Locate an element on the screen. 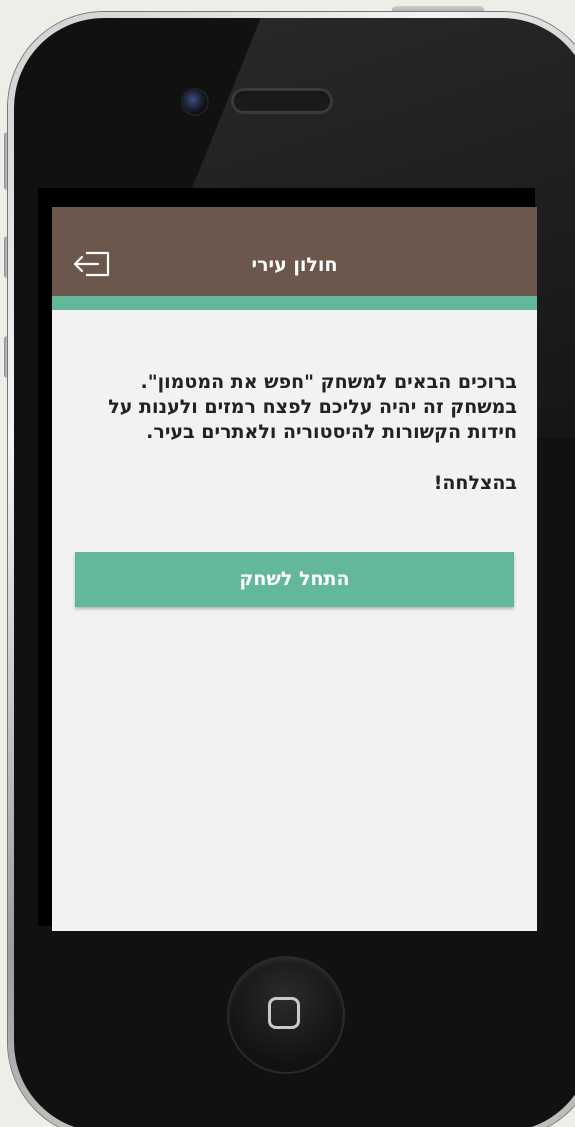  welcome-line: במשחק זה יהיה עליכם לפצח רמזים ולענות על is located at coordinates (312, 407).